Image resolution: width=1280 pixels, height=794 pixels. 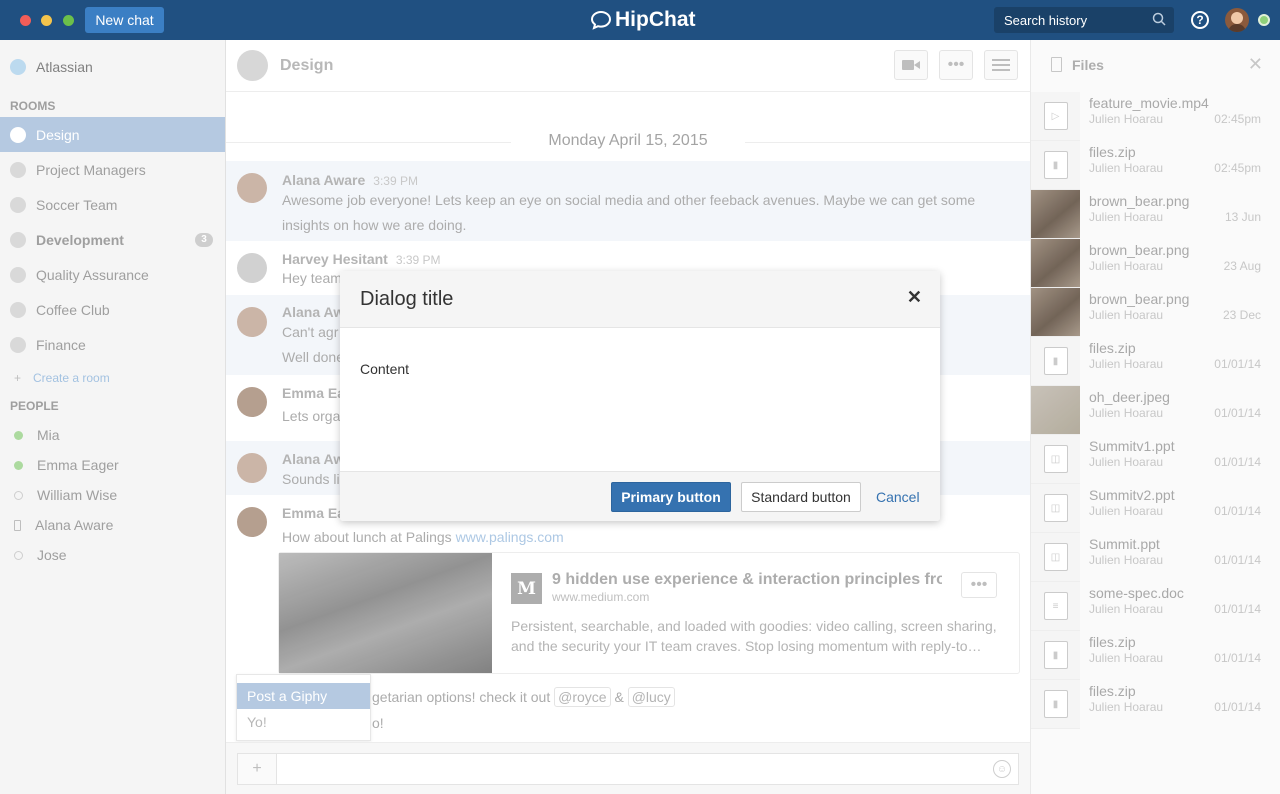 What do you see at coordinates (46, 20) in the screenshot?
I see `window-minimize-button` at bounding box center [46, 20].